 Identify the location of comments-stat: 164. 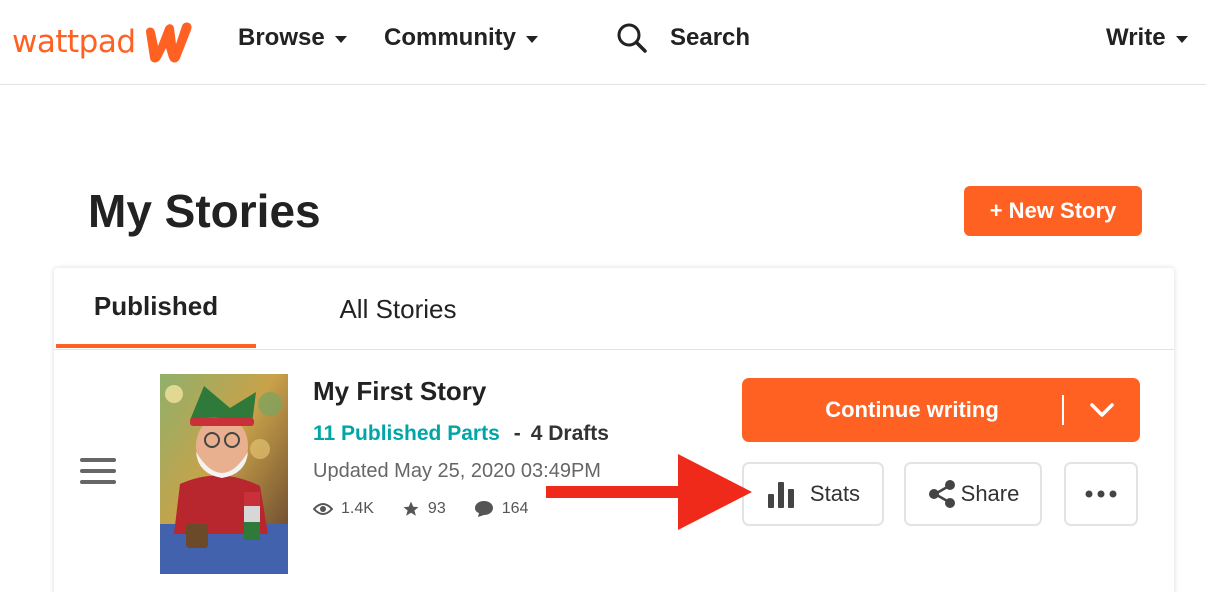
(501, 509).